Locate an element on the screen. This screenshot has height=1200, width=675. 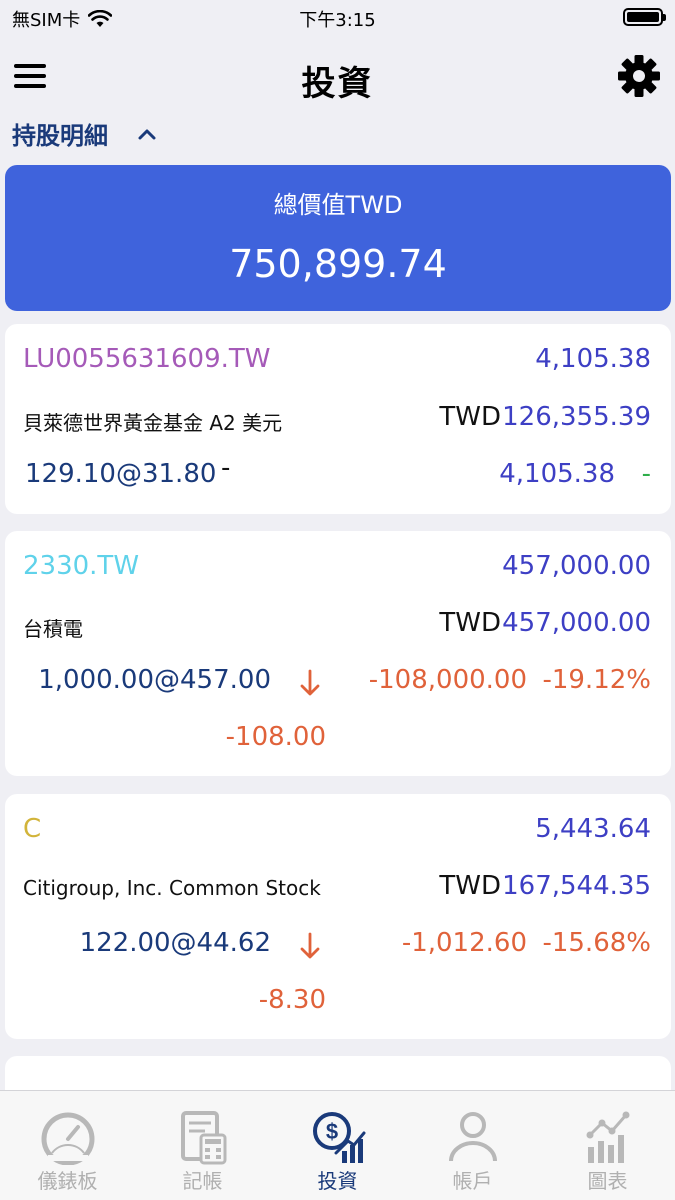
ticker-symbol: C is located at coordinates (32, 829).